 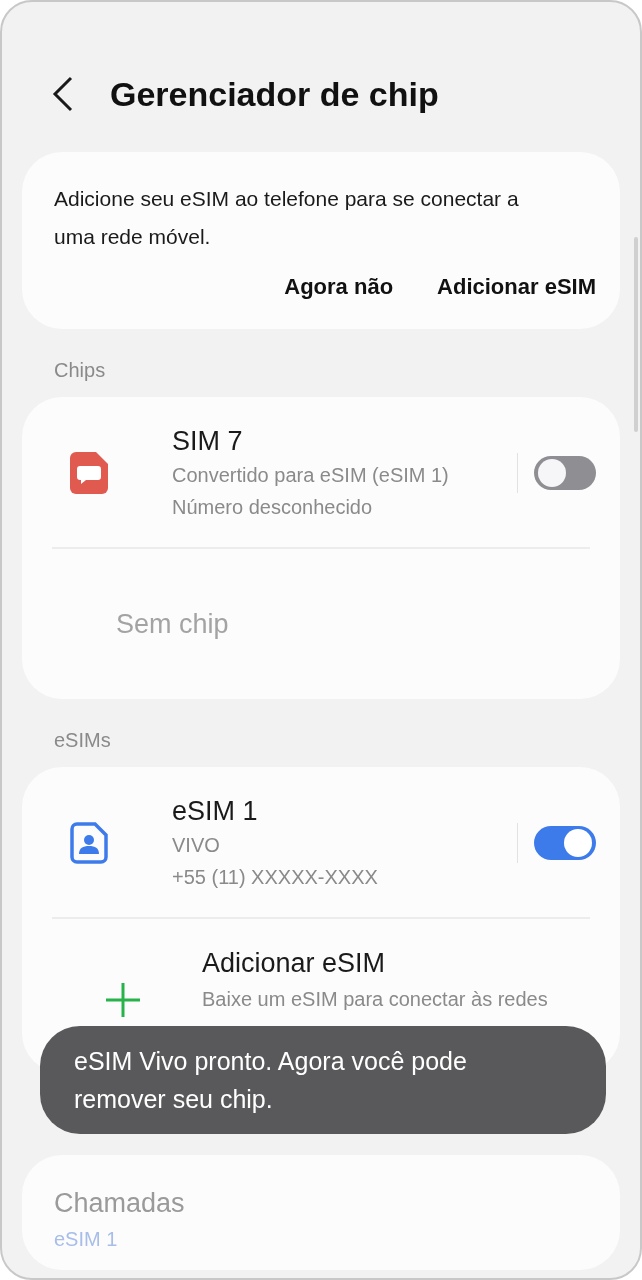 I want to click on item-subtitle: +55 (11) XXXXX-XXXX, so click(x=275, y=877).